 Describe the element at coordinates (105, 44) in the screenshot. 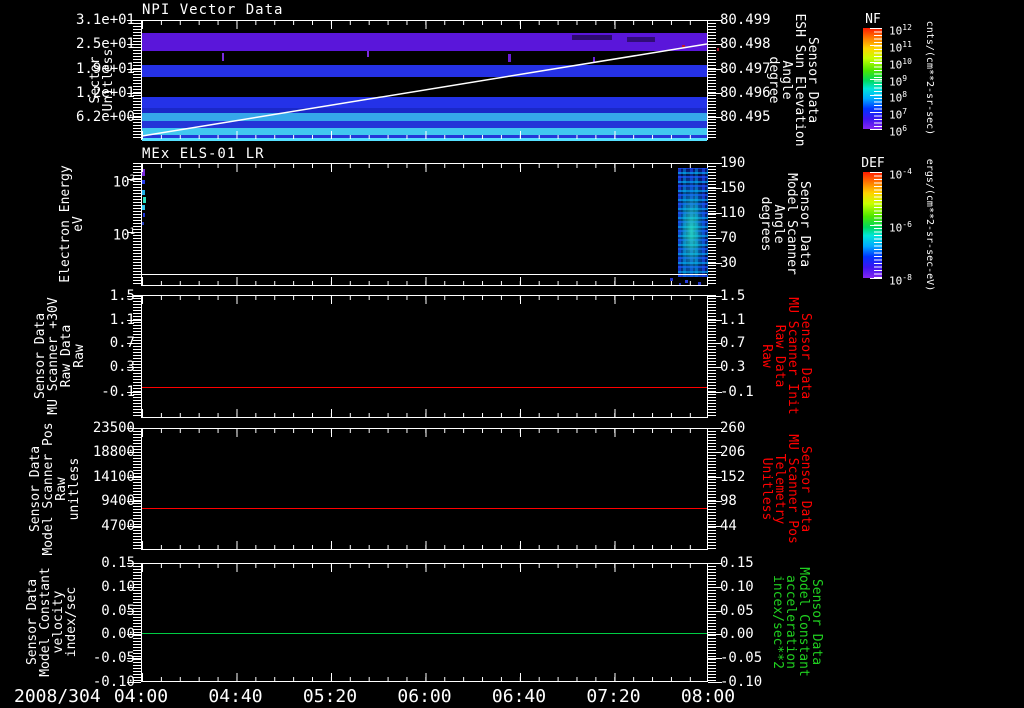

I see `y-tick-label: 2.5e+01` at that location.